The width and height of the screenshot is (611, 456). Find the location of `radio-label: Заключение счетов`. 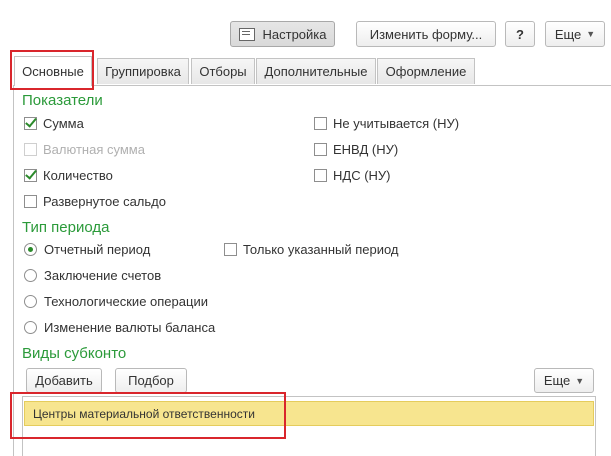

radio-label: Заключение счетов is located at coordinates (103, 275).